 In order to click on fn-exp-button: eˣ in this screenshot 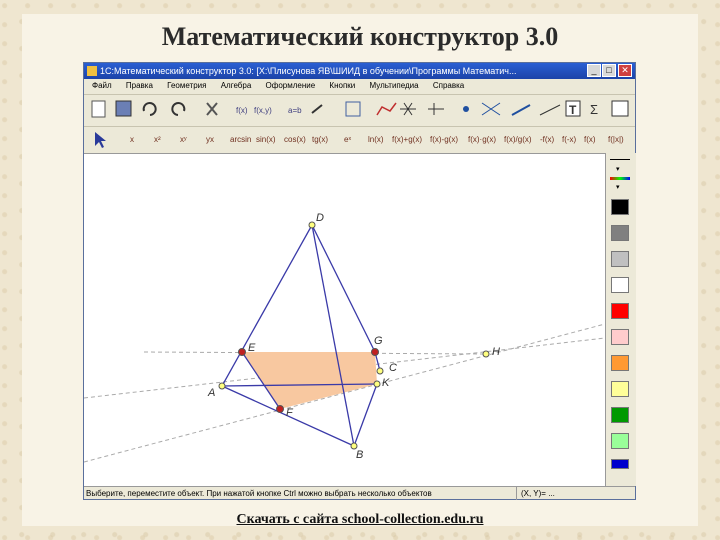, I will do `click(347, 140)`.